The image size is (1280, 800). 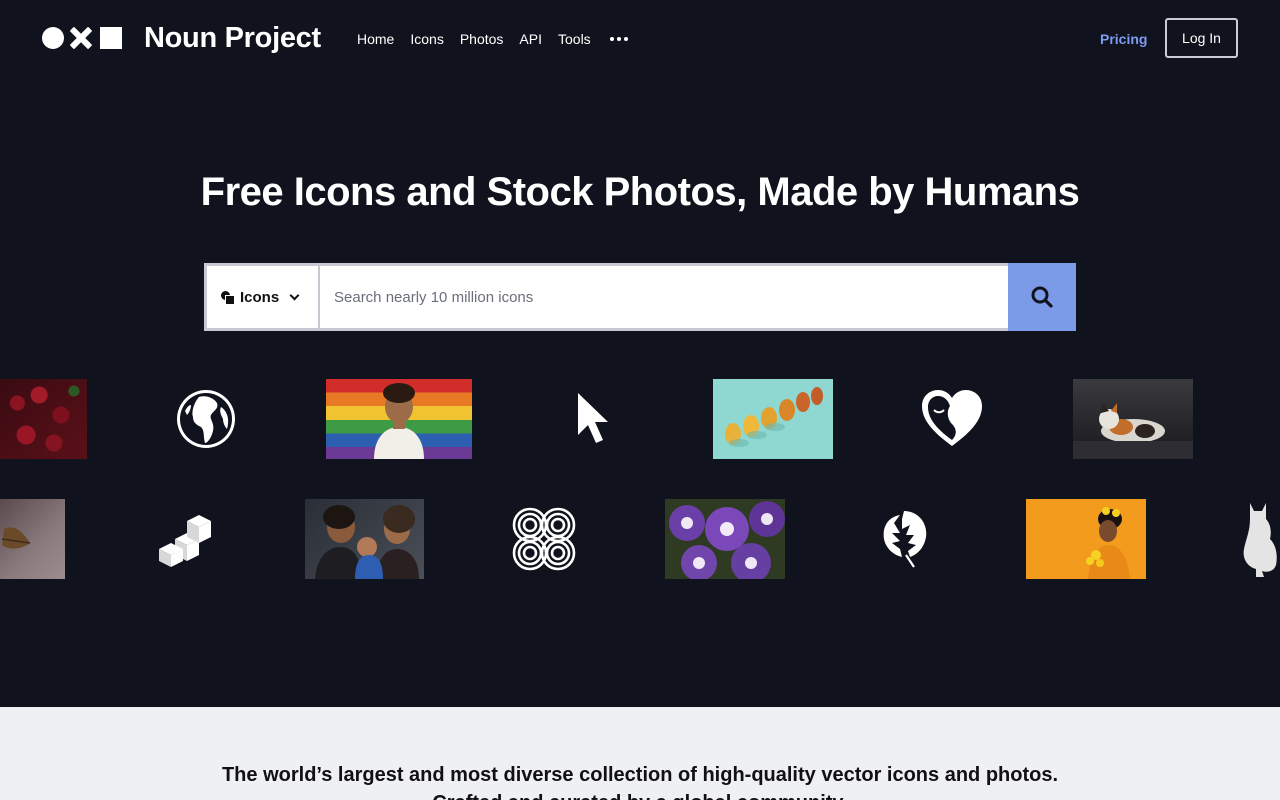 What do you see at coordinates (530, 39) in the screenshot?
I see `nav-api: API` at bounding box center [530, 39].